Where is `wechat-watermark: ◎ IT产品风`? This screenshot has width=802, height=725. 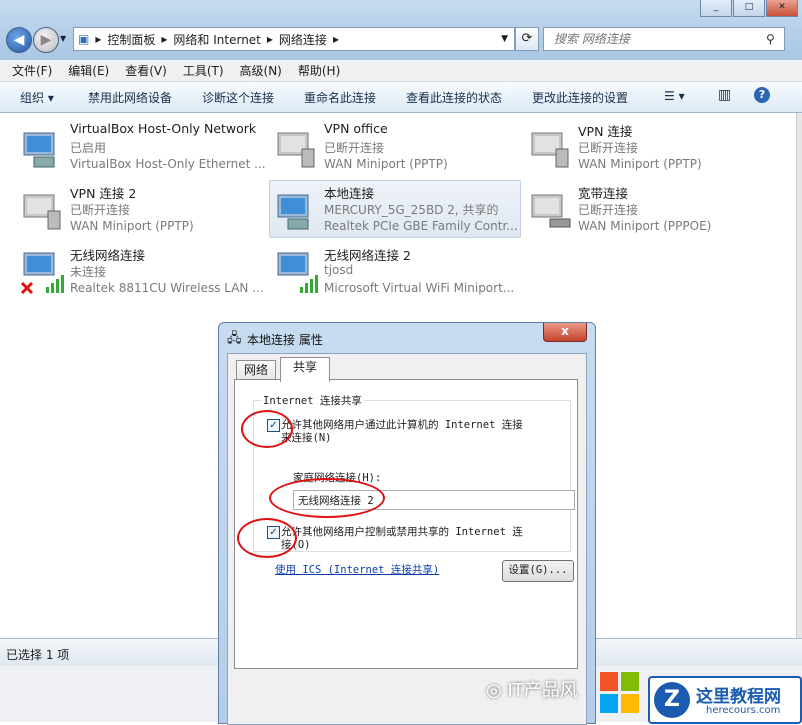 wechat-watermark: ◎ IT产品风 is located at coordinates (532, 690).